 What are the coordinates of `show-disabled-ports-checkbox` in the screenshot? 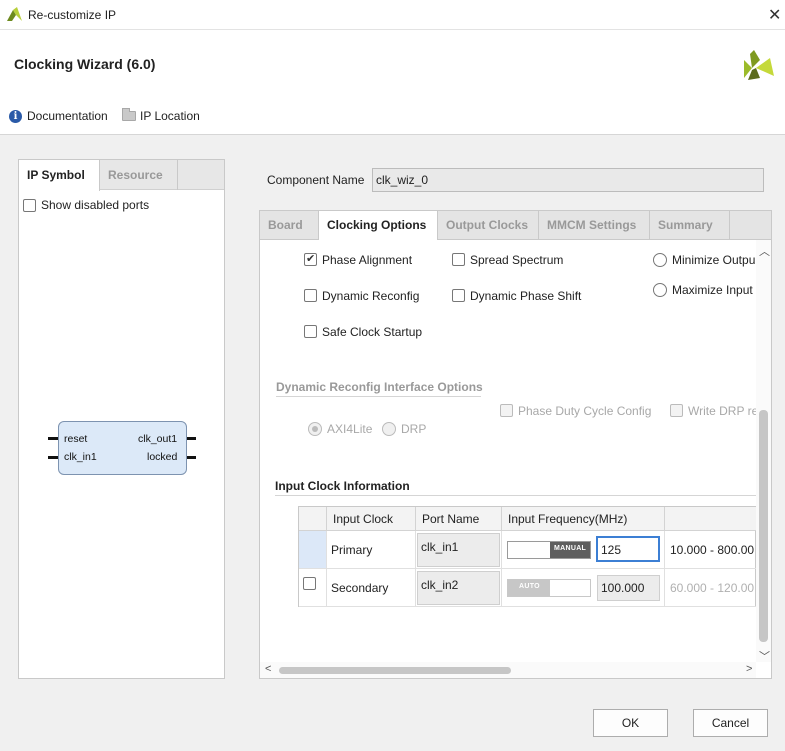 It's located at (29, 205).